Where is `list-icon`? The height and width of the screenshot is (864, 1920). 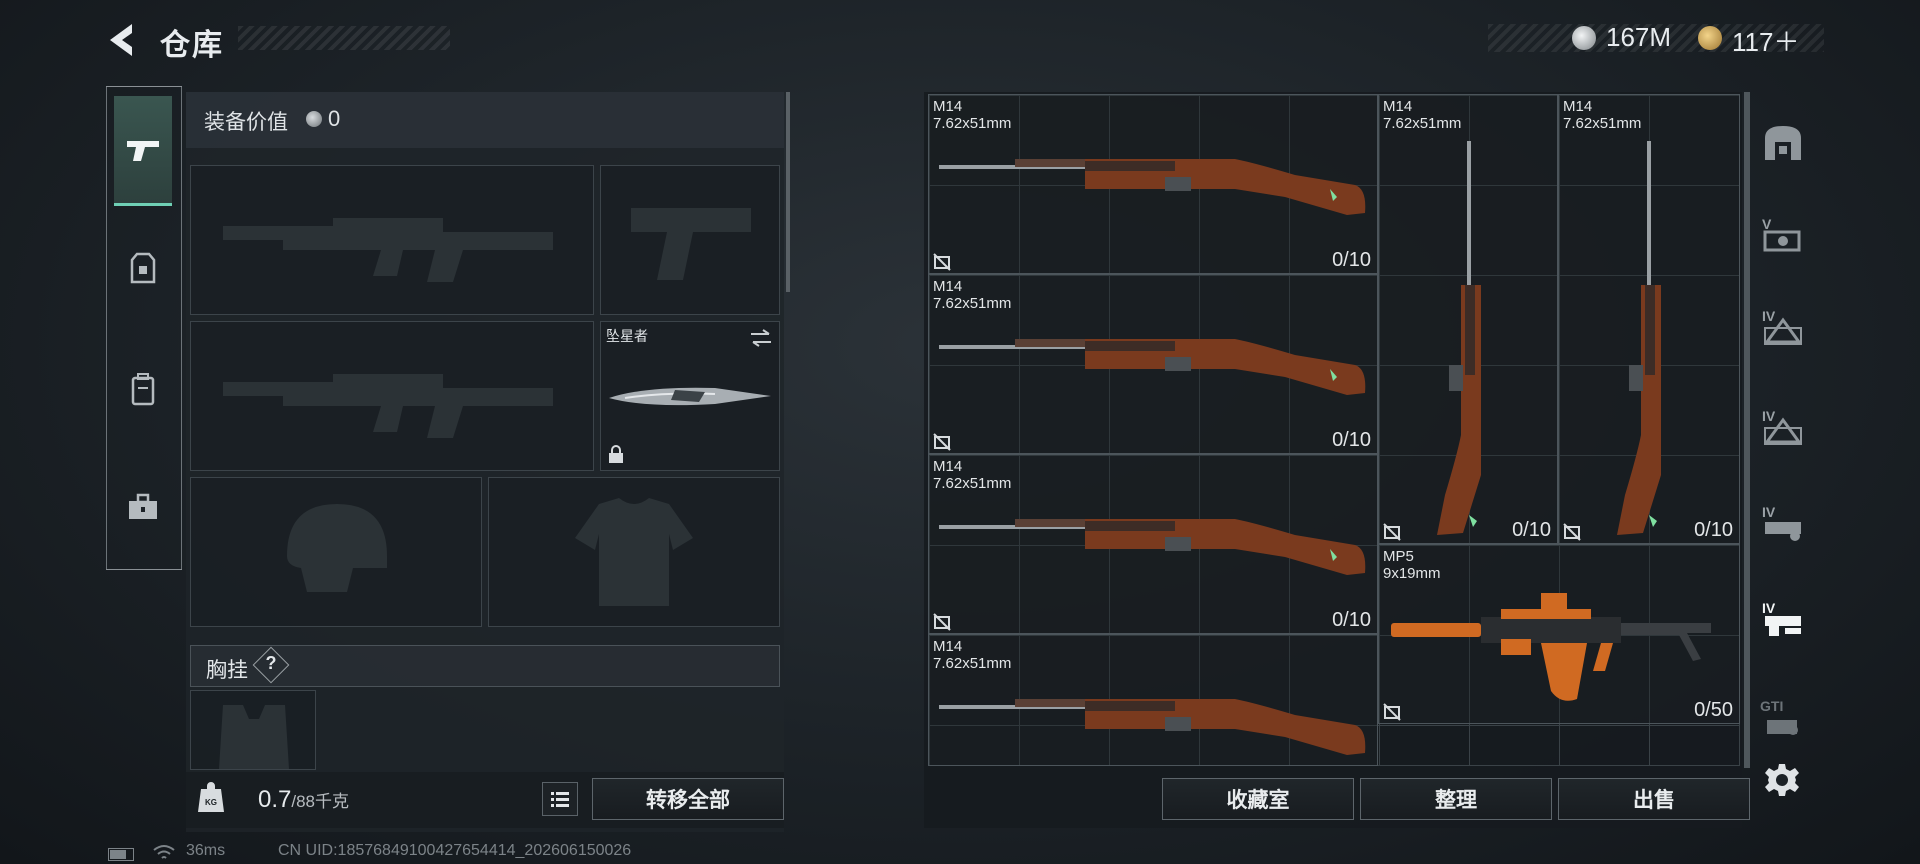 list-icon is located at coordinates (560, 799).